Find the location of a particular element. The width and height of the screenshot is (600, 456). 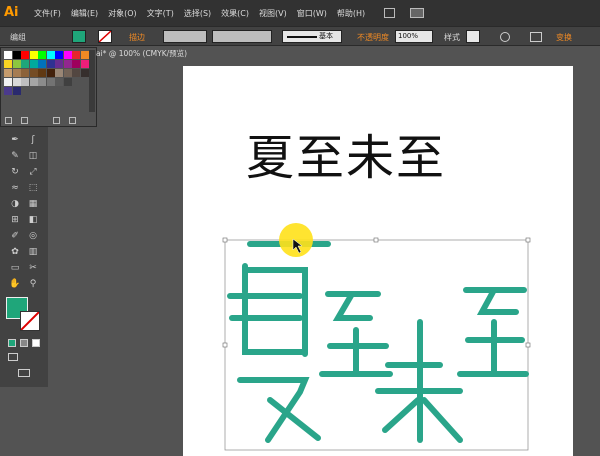

cursor-highlight is located at coordinates (296, 240).